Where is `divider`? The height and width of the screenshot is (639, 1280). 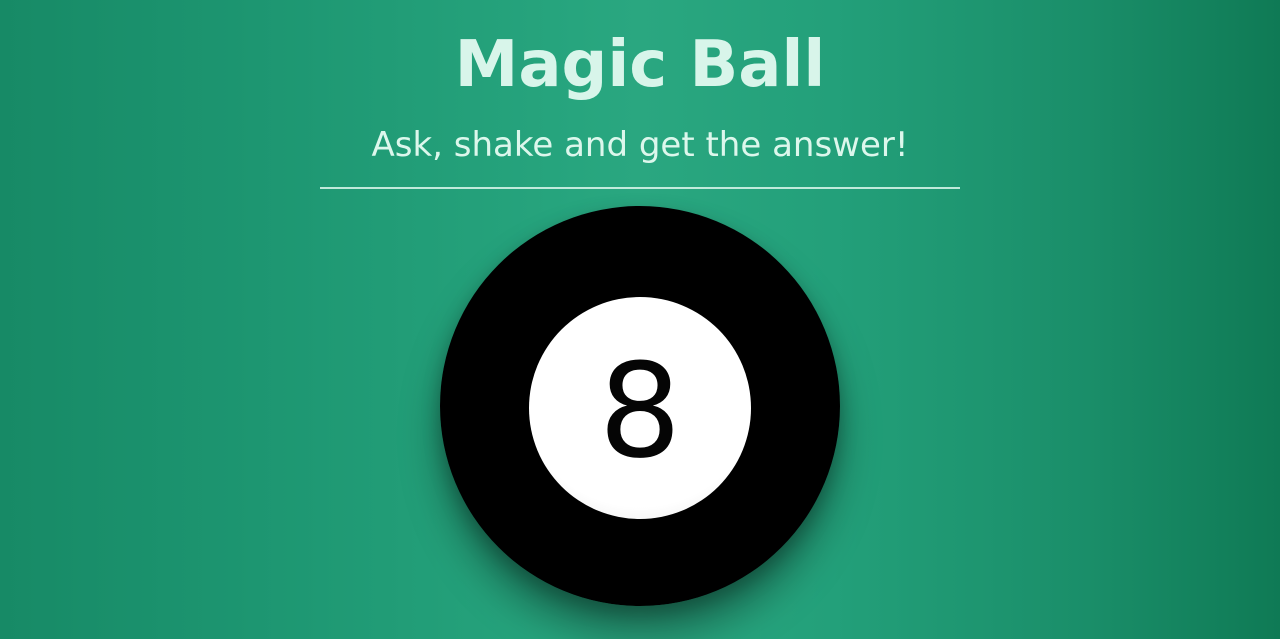 divider is located at coordinates (640, 188).